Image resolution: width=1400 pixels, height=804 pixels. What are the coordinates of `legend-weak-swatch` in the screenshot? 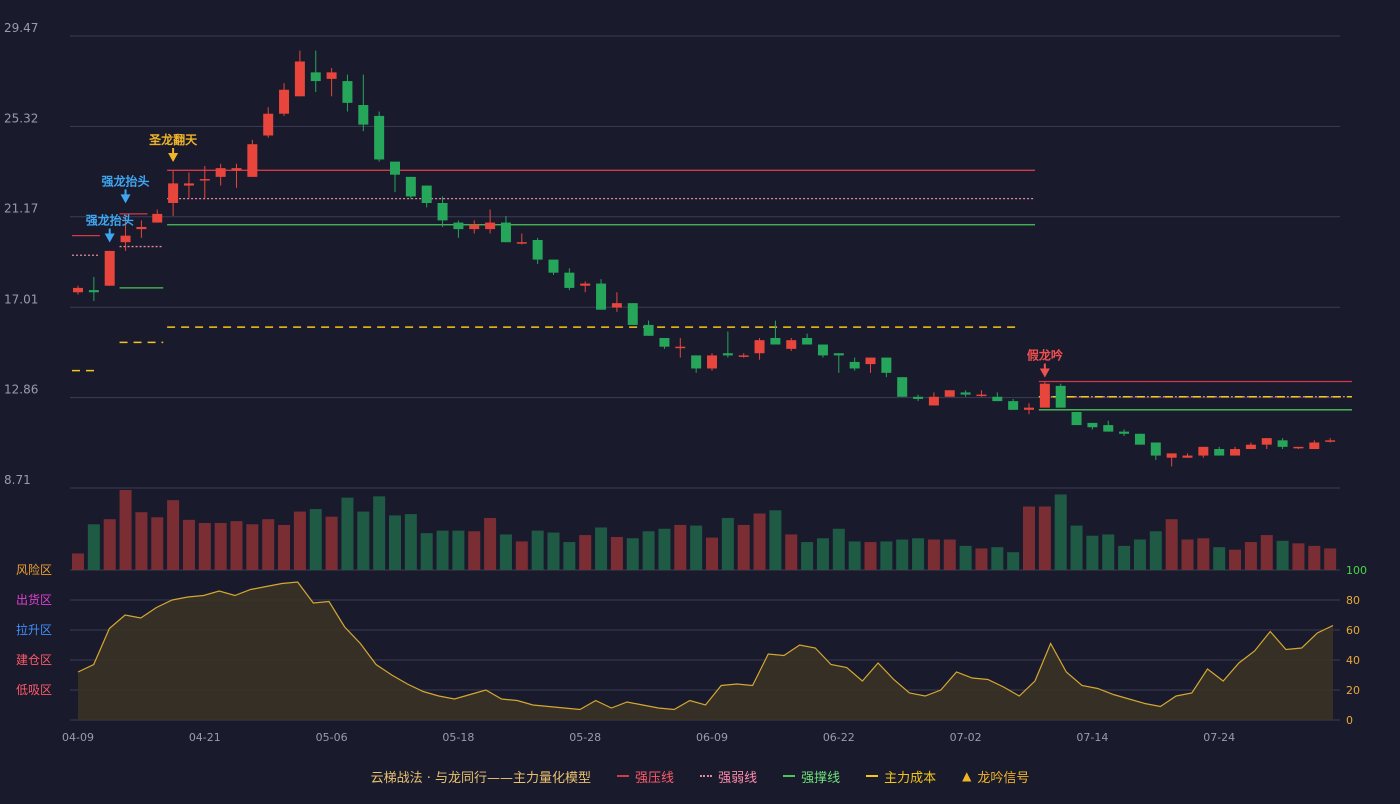 It's located at (706, 776).